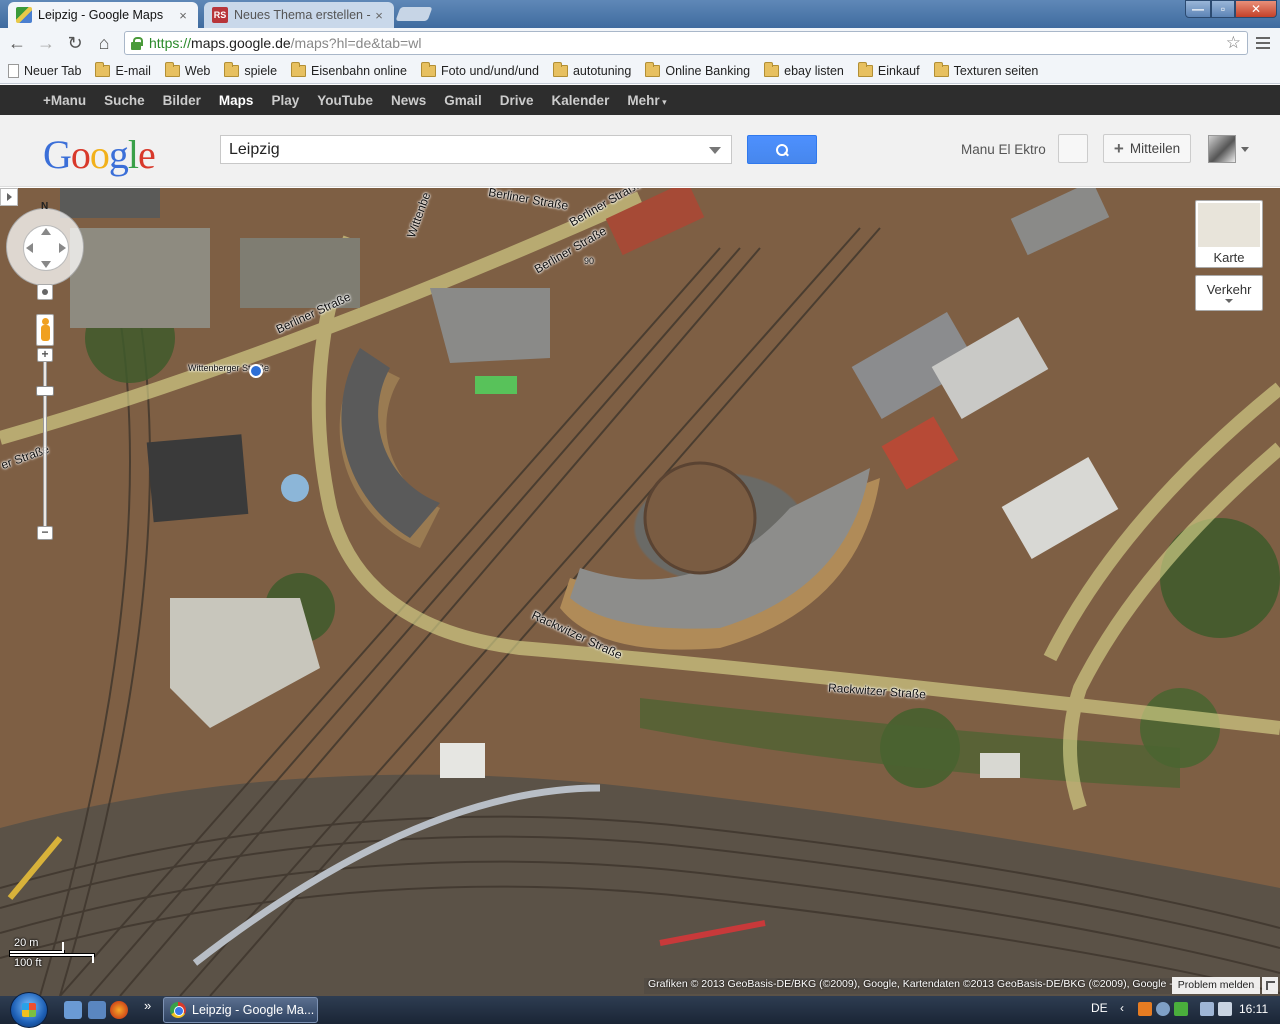 The height and width of the screenshot is (1028, 1280). Describe the element at coordinates (1222, 149) in the screenshot. I see `avatar` at that location.